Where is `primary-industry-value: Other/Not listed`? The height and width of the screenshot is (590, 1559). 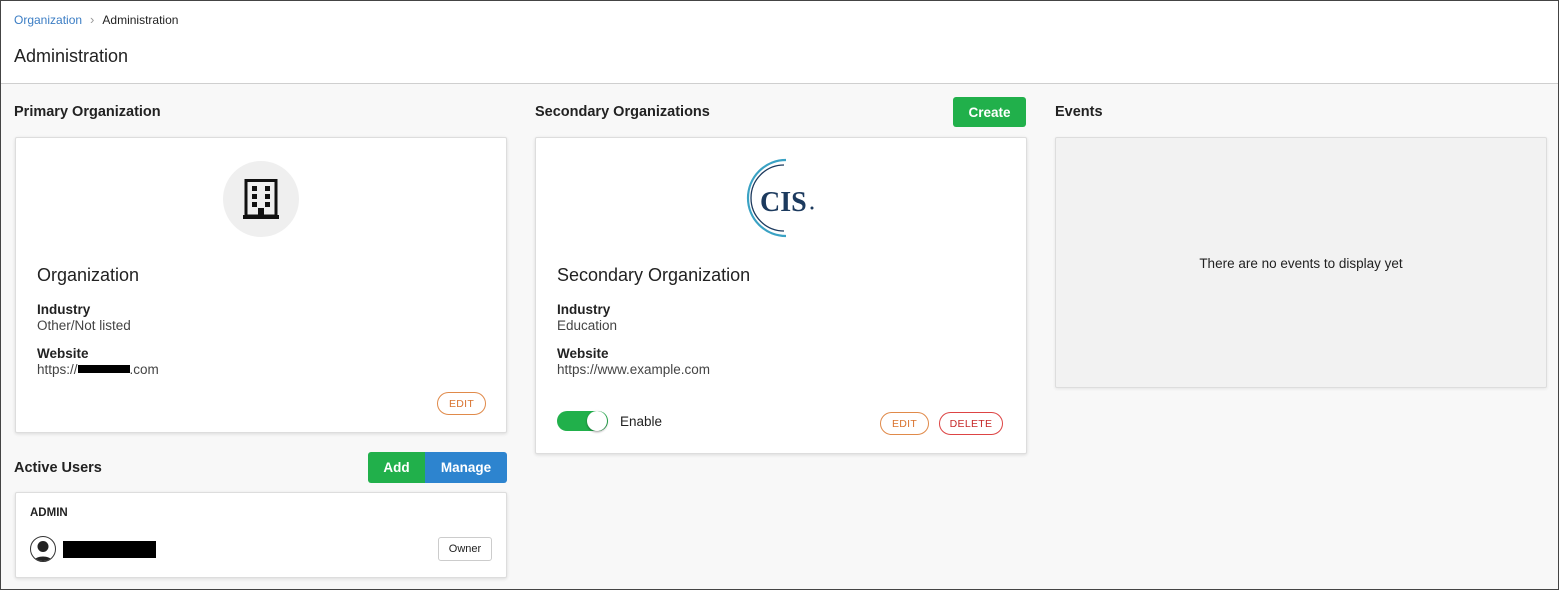
primary-industry-value: Other/Not listed is located at coordinates (84, 325).